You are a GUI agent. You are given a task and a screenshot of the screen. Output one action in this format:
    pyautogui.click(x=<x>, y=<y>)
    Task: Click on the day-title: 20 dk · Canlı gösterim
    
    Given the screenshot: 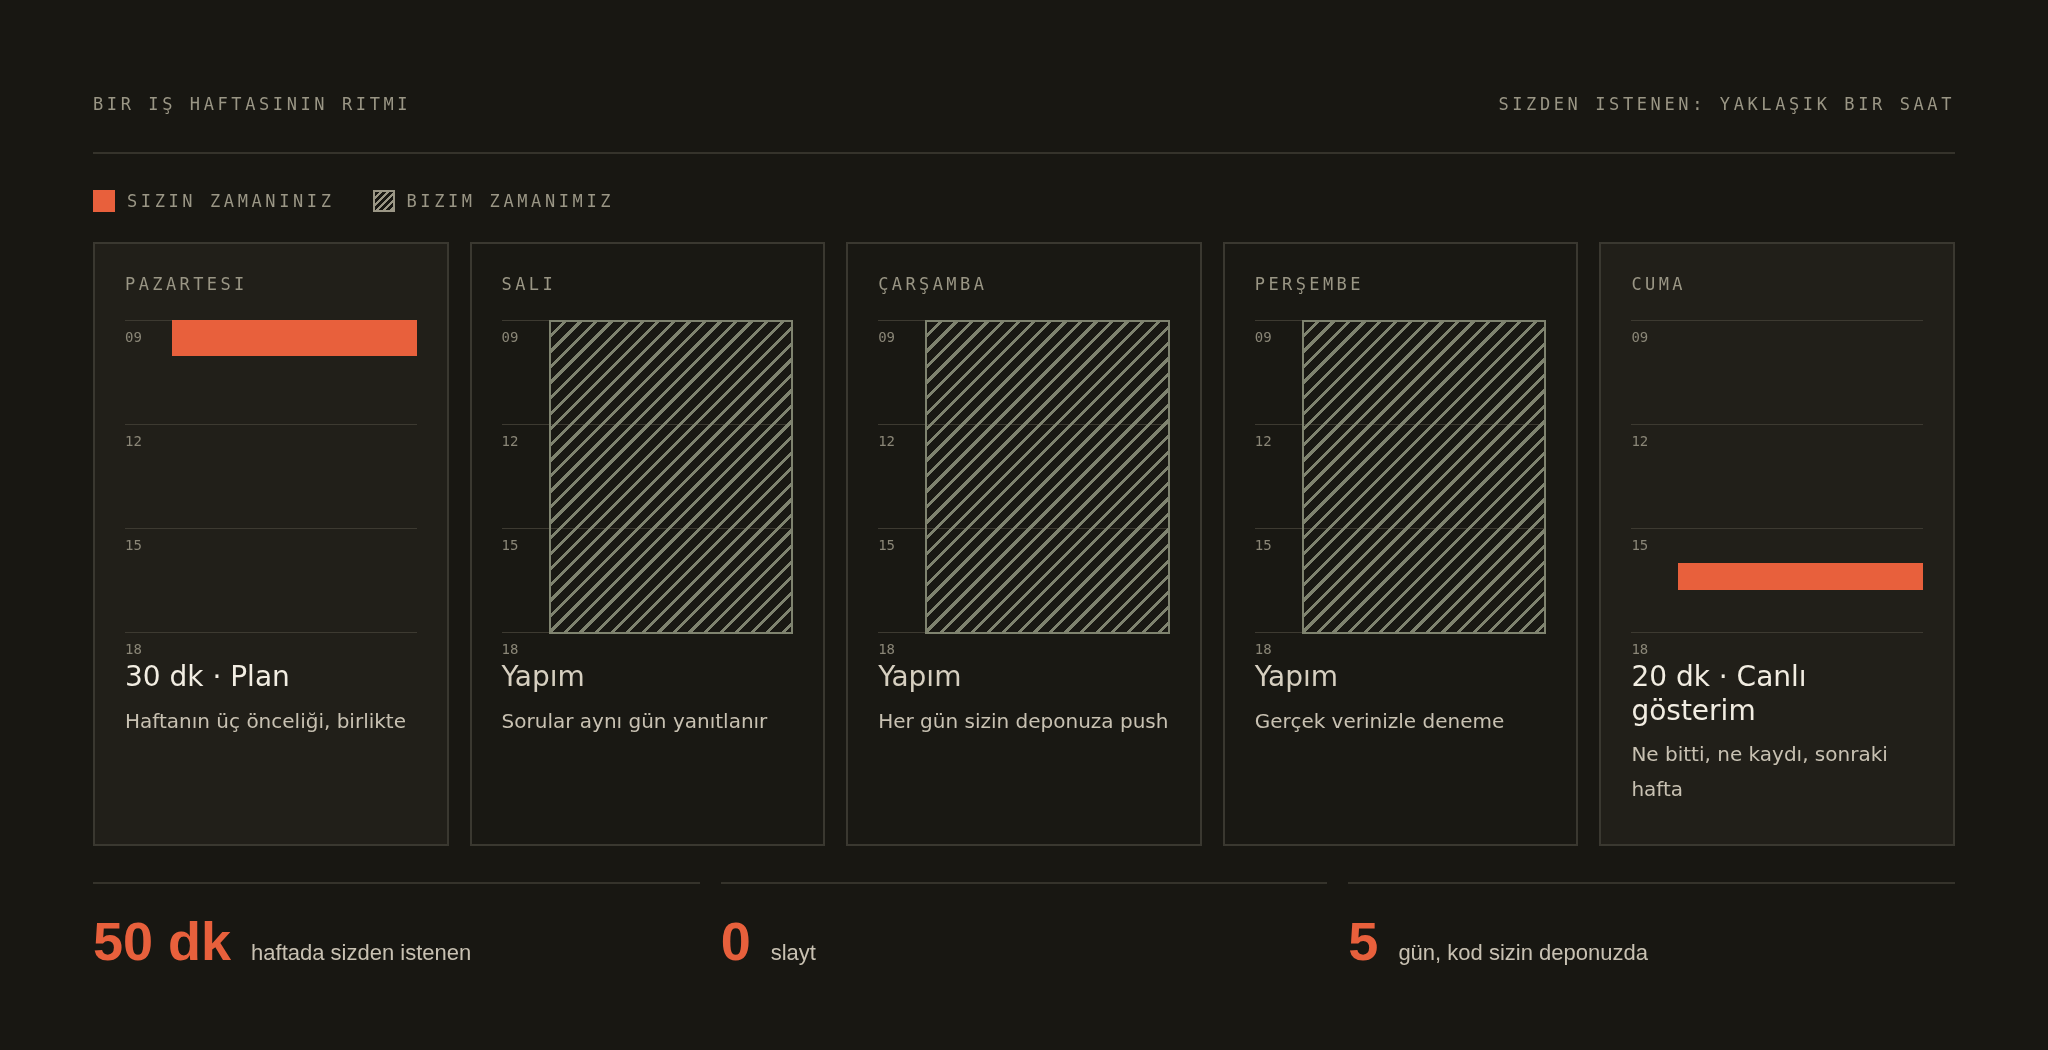 What is the action you would take?
    pyautogui.click(x=1719, y=694)
    